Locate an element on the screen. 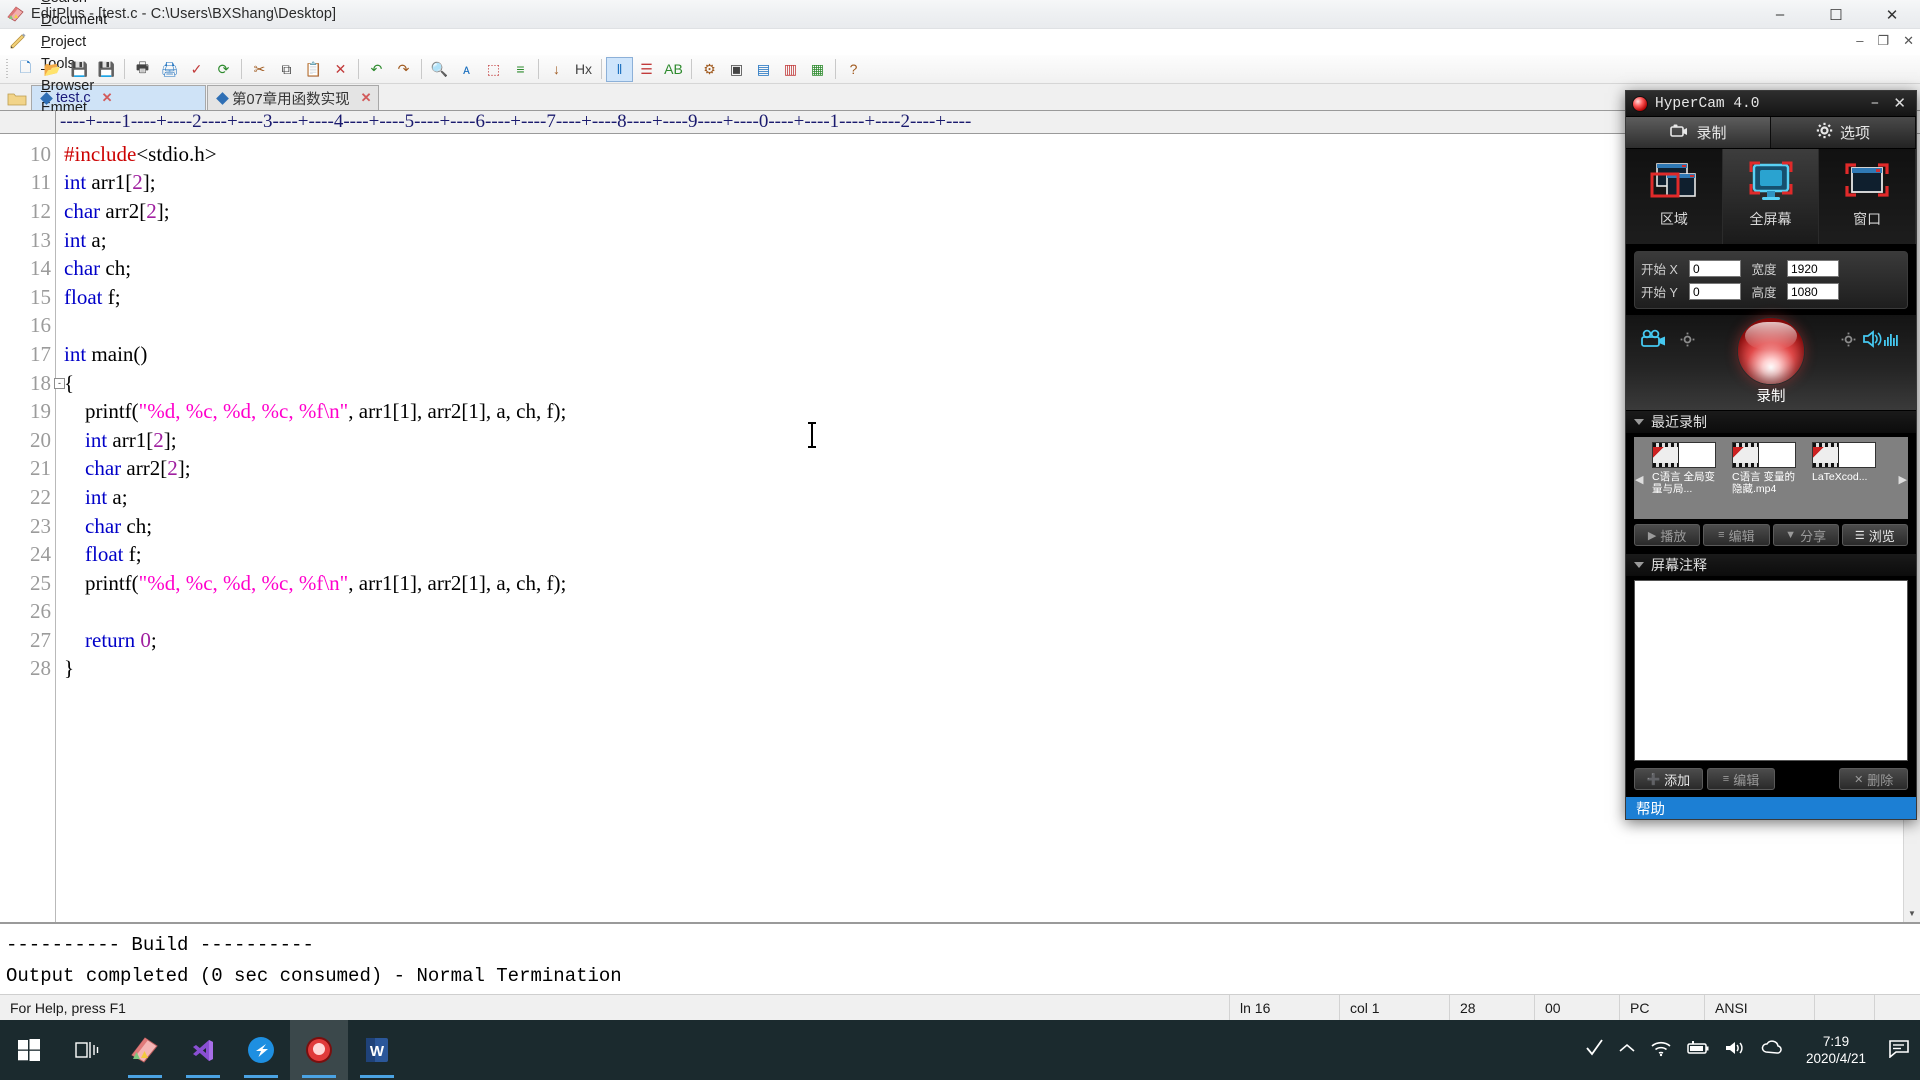  chevron-up-icon is located at coordinates (1627, 1050).